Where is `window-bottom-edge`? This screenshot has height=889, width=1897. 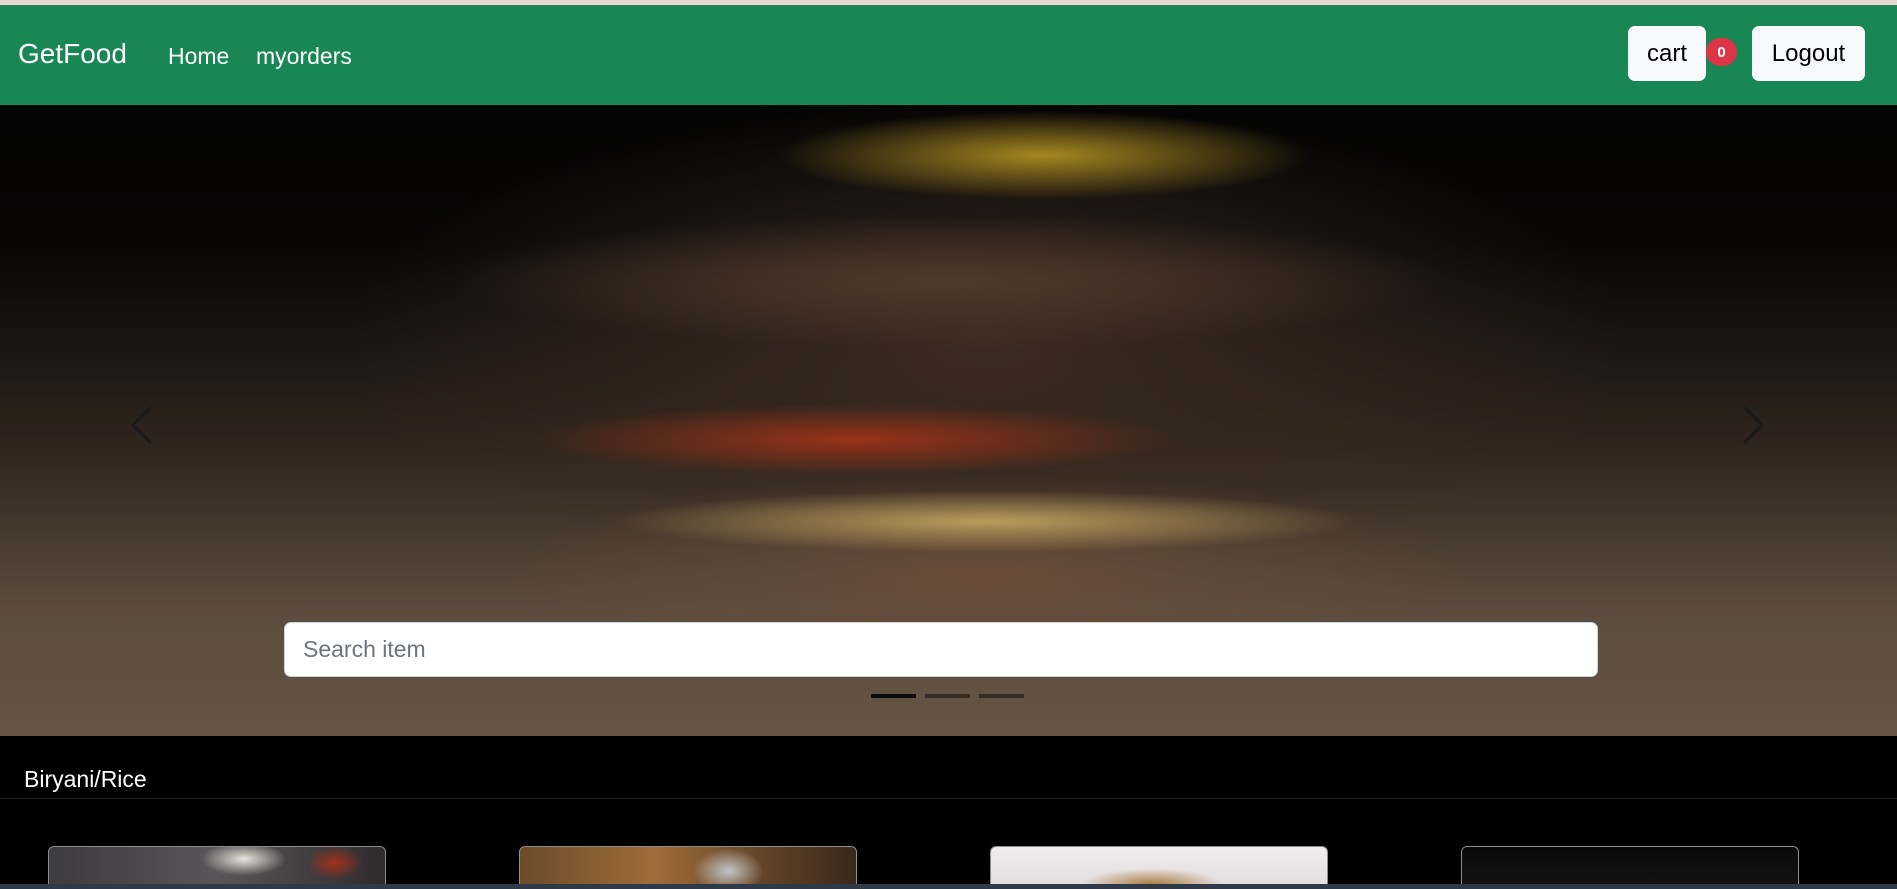 window-bottom-edge is located at coordinates (948, 886).